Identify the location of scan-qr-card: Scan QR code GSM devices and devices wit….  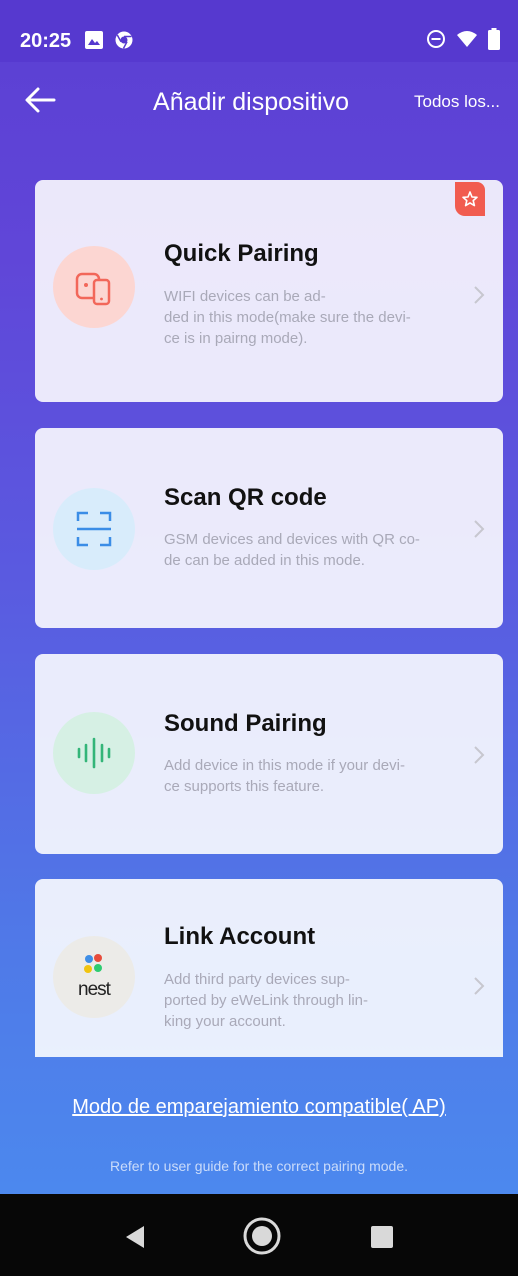
(269, 528).